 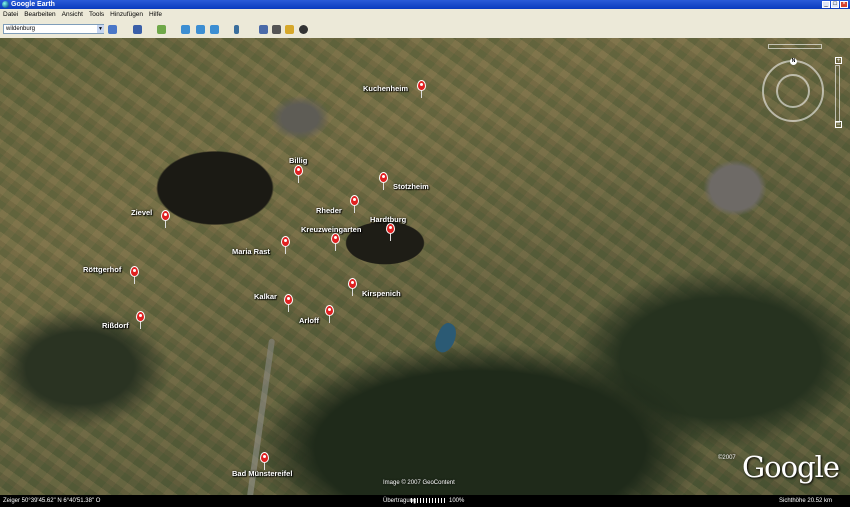 What do you see at coordinates (137, 29) in the screenshot?
I see `sidebar-toggle-icon` at bounding box center [137, 29].